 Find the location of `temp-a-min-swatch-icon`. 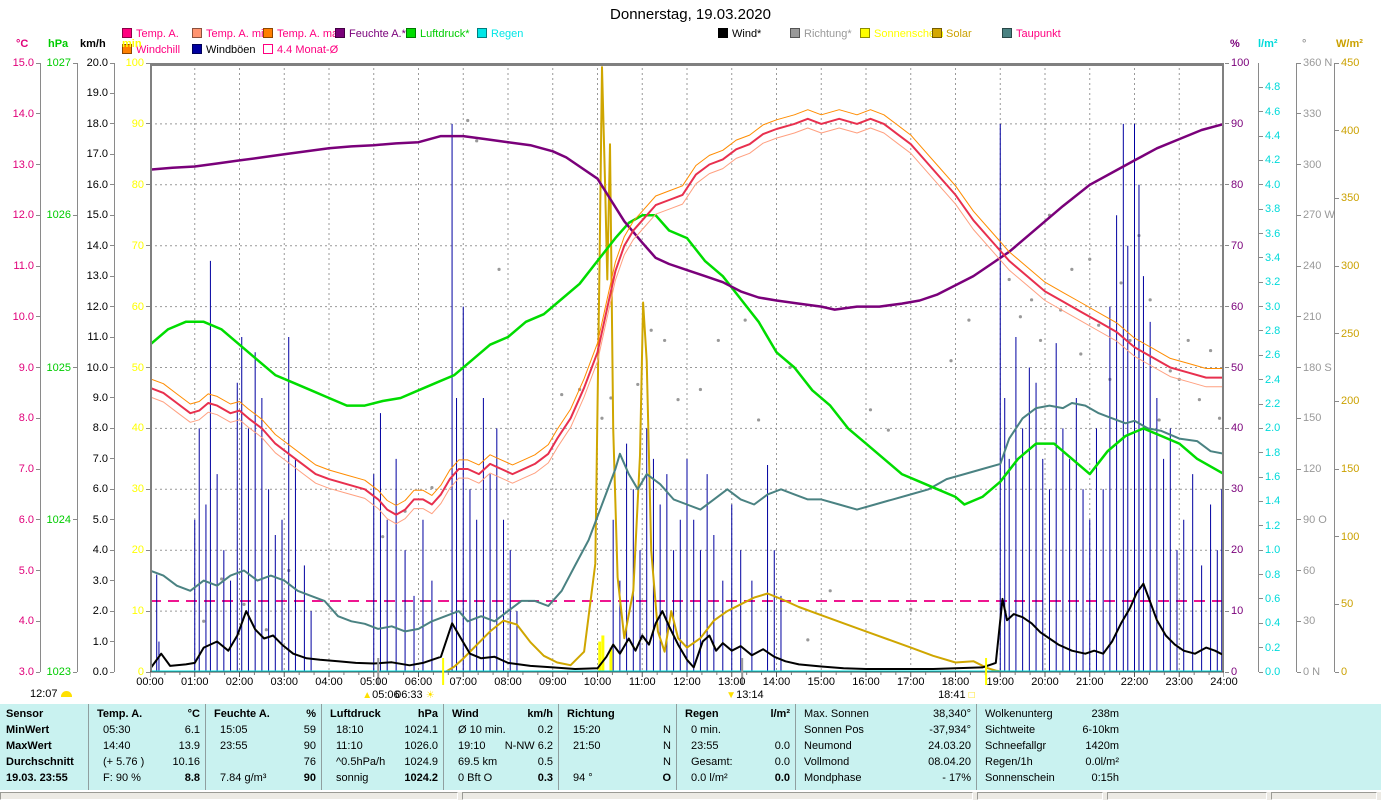

temp-a-min-swatch-icon is located at coordinates (197, 33).